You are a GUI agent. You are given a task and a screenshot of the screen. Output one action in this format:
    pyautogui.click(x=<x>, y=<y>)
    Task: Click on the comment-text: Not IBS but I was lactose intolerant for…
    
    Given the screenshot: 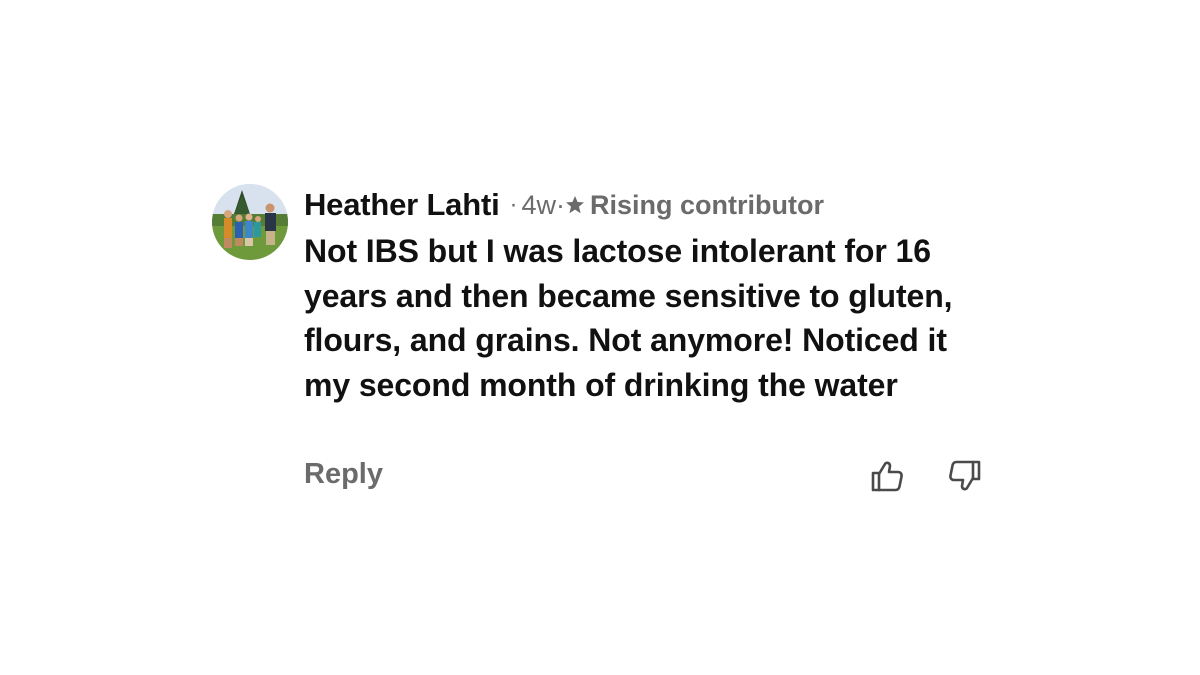 What is the action you would take?
    pyautogui.click(x=628, y=318)
    